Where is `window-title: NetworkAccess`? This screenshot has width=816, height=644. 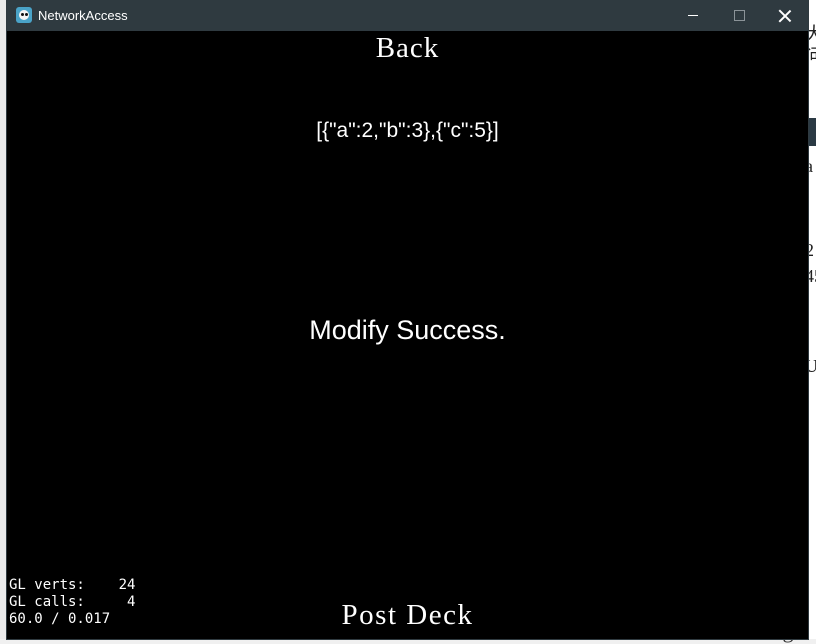
window-title: NetworkAccess is located at coordinates (83, 15).